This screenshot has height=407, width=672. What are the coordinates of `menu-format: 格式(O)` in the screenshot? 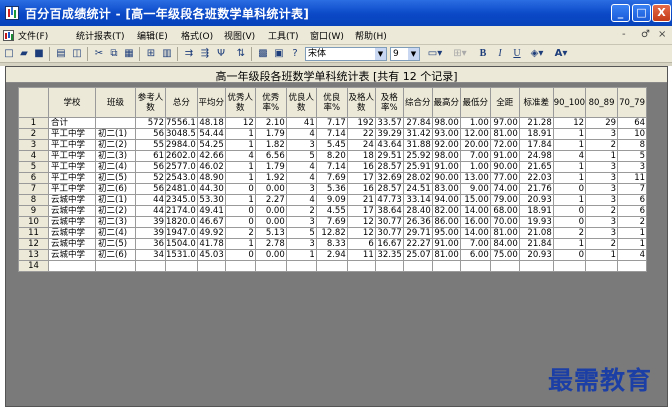 It's located at (197, 35).